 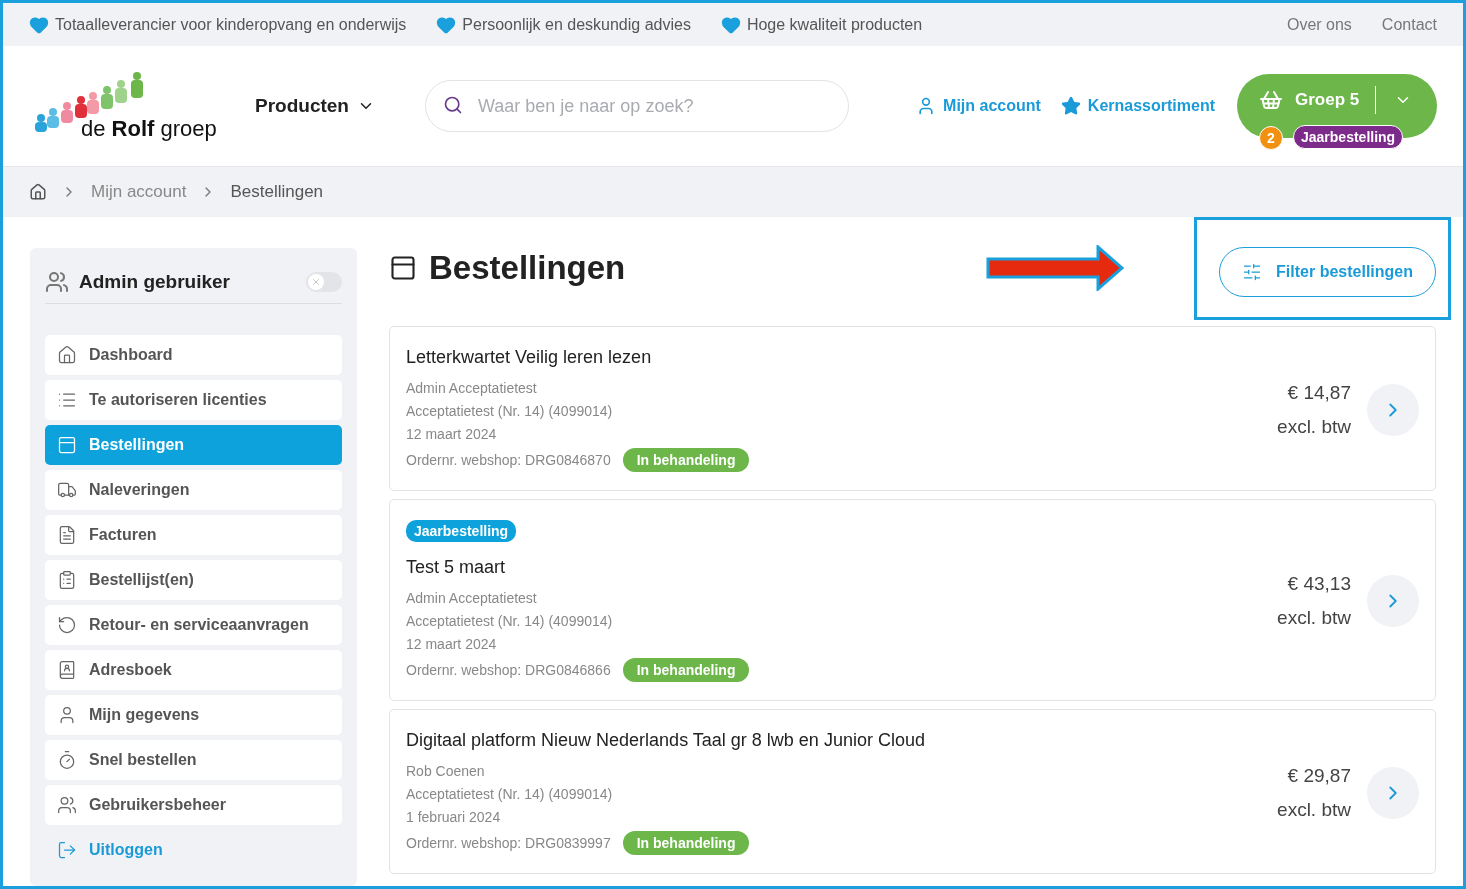 What do you see at coordinates (461, 531) in the screenshot?
I see `order-tag: Jaarbestelling` at bounding box center [461, 531].